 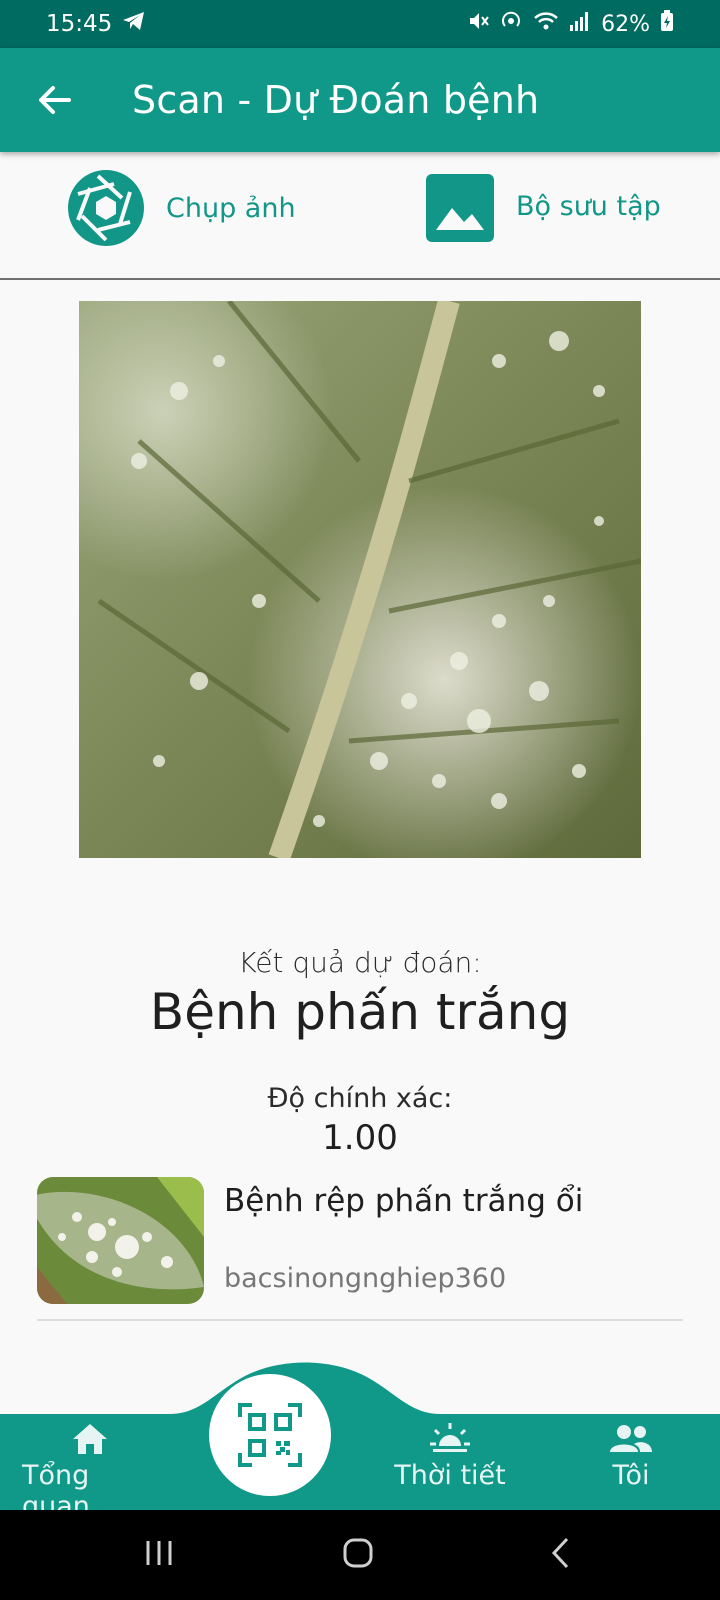 What do you see at coordinates (478, 24) in the screenshot?
I see `mute-icon` at bounding box center [478, 24].